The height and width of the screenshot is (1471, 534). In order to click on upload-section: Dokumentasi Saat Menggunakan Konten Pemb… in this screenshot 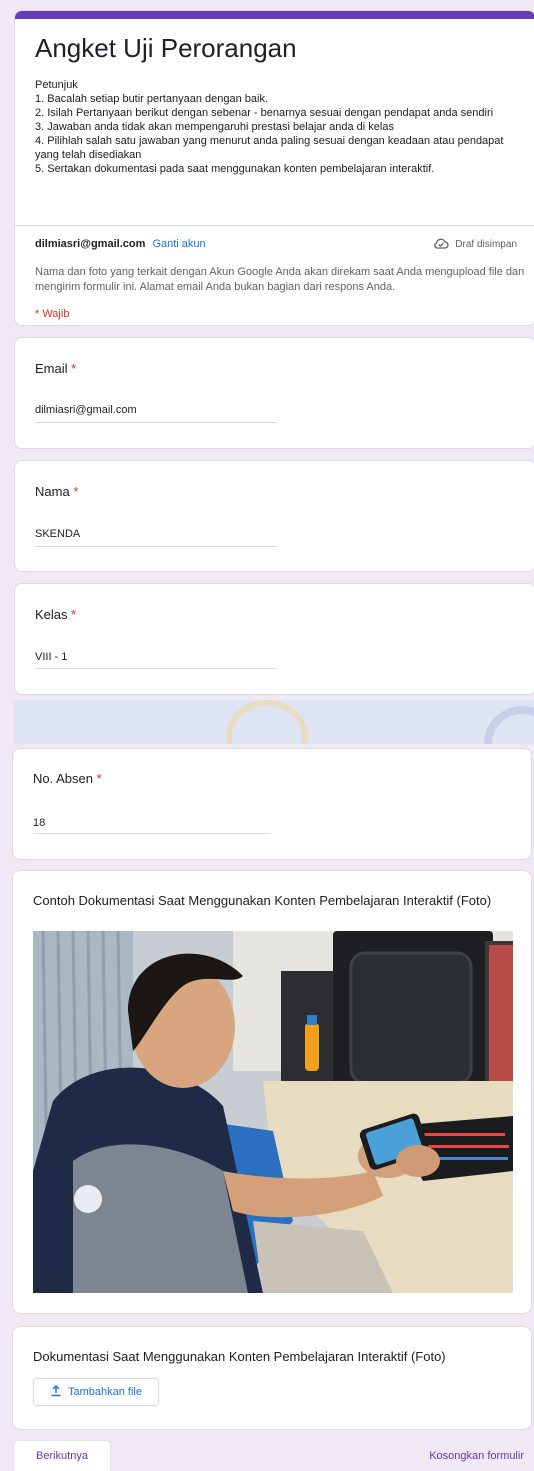, I will do `click(272, 1378)`.